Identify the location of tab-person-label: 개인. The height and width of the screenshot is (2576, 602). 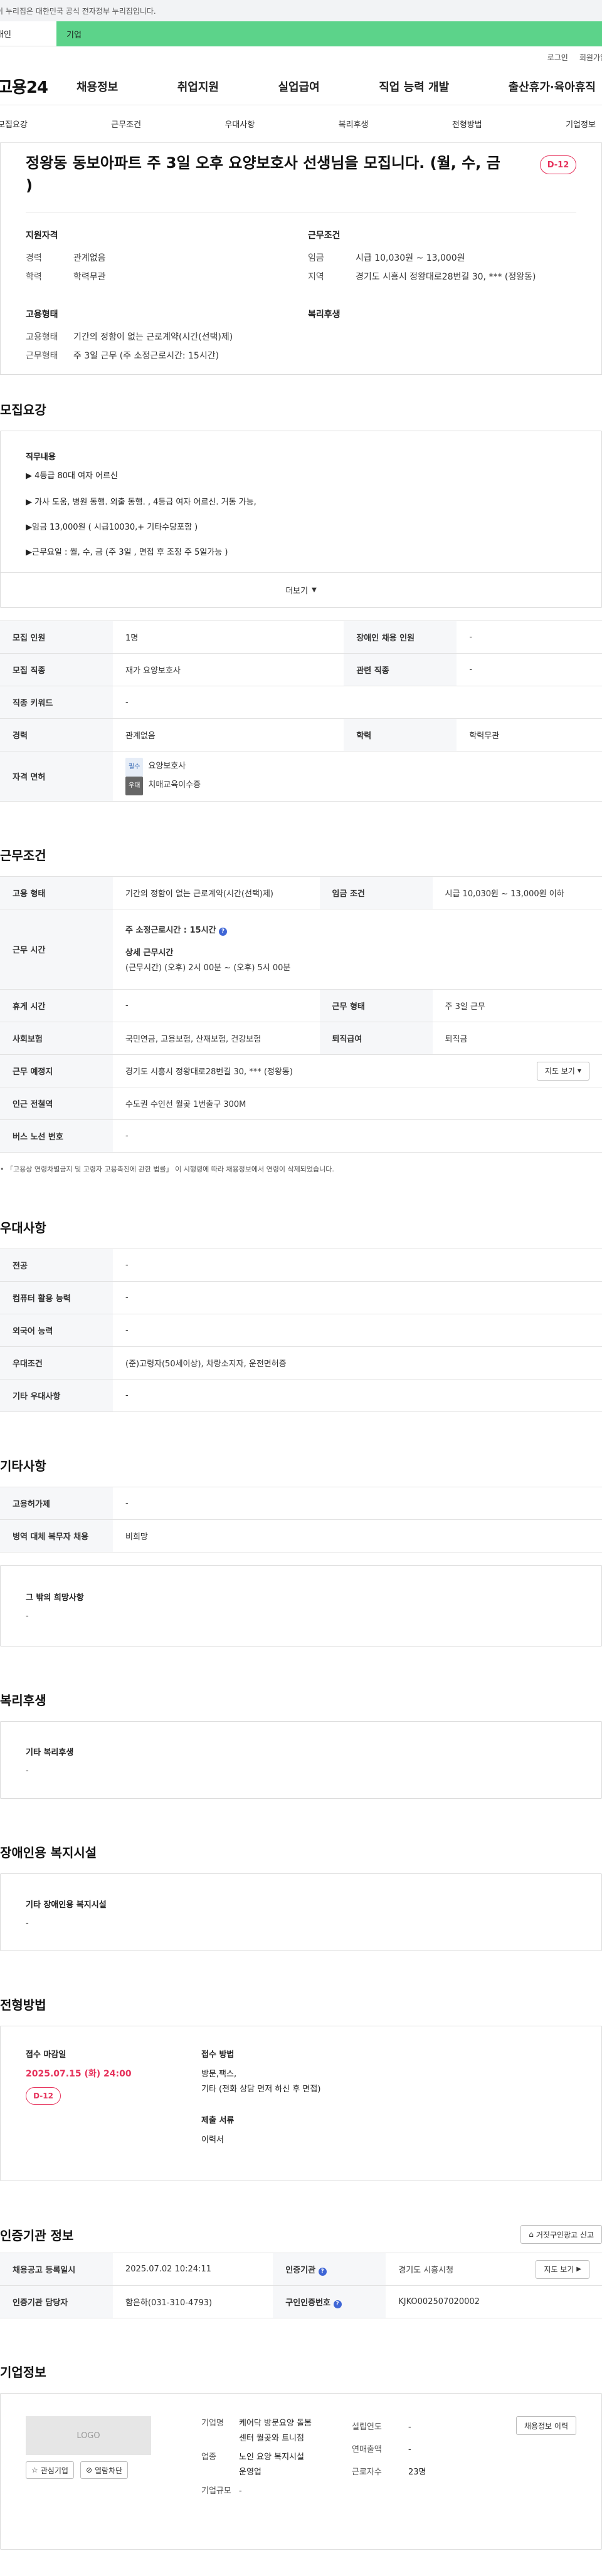
(5, 34).